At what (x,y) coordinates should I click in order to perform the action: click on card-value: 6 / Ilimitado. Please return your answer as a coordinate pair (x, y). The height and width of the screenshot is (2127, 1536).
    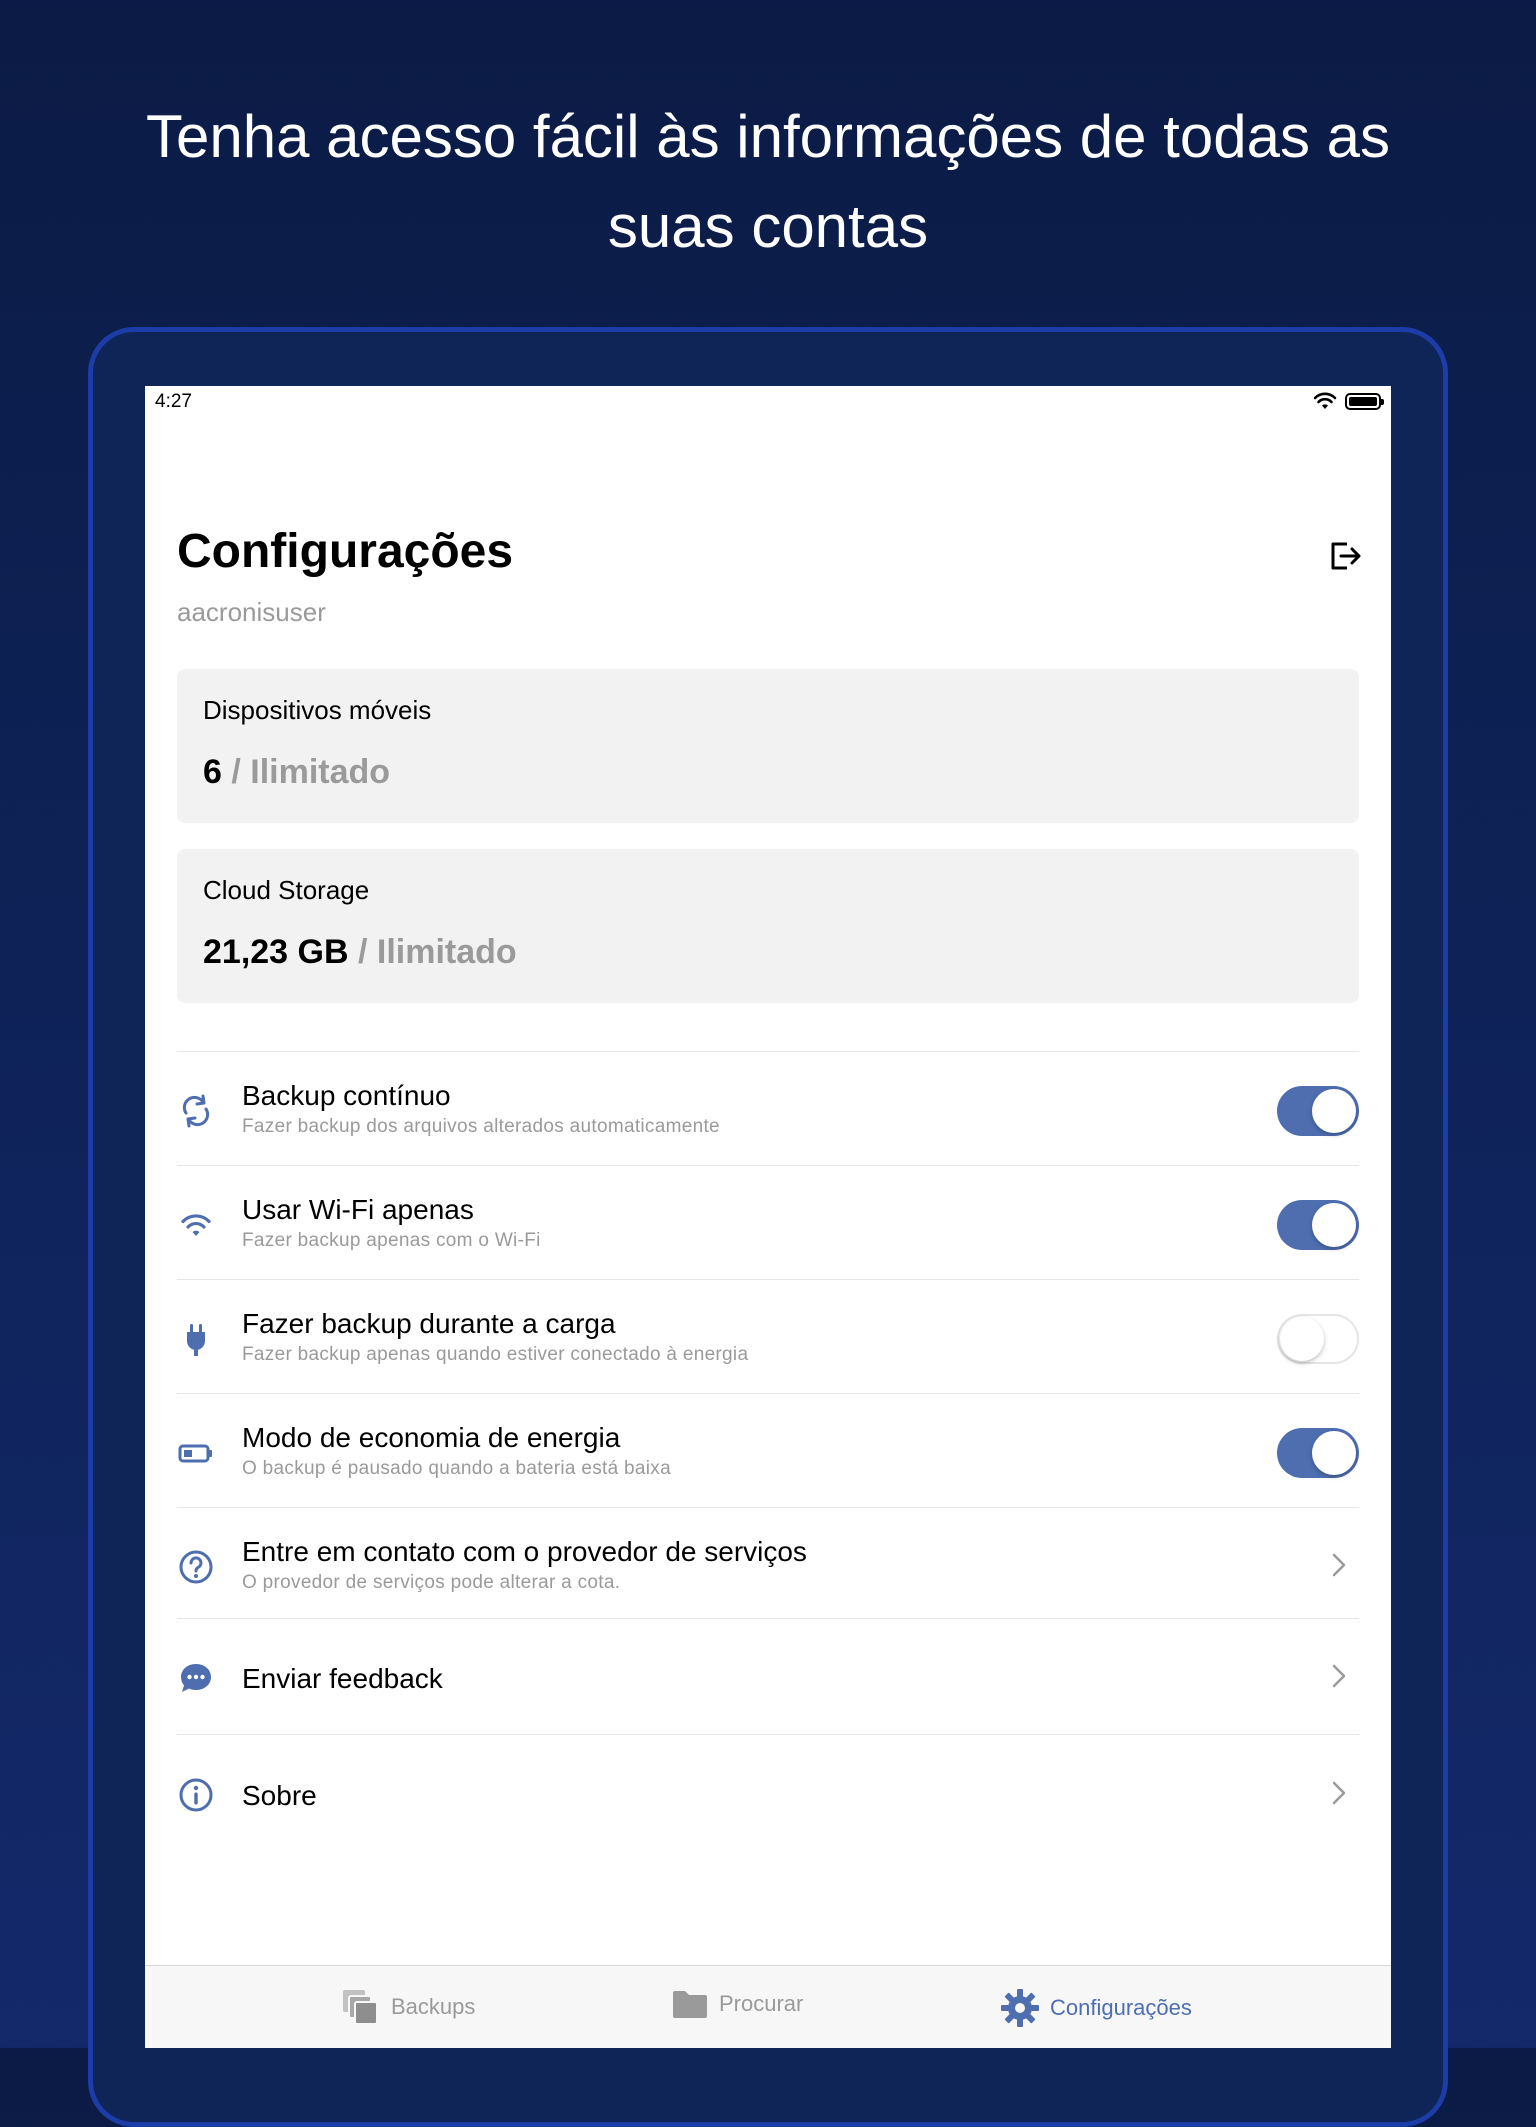
    Looking at the image, I should click on (296, 772).